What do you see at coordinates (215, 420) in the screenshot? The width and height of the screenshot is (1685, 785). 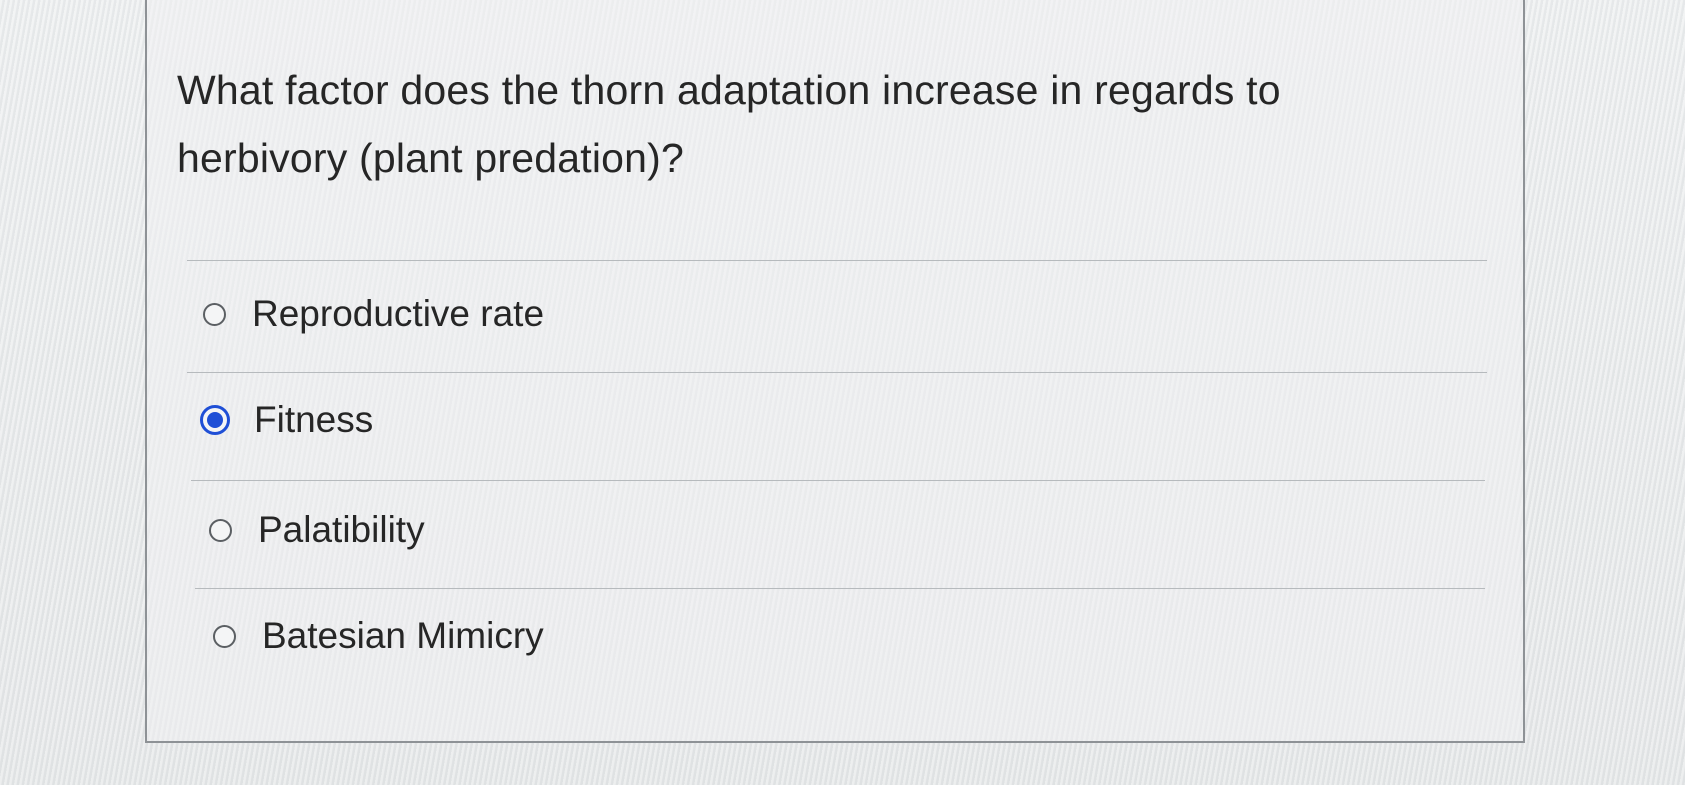 I see `radio-selected-icon` at bounding box center [215, 420].